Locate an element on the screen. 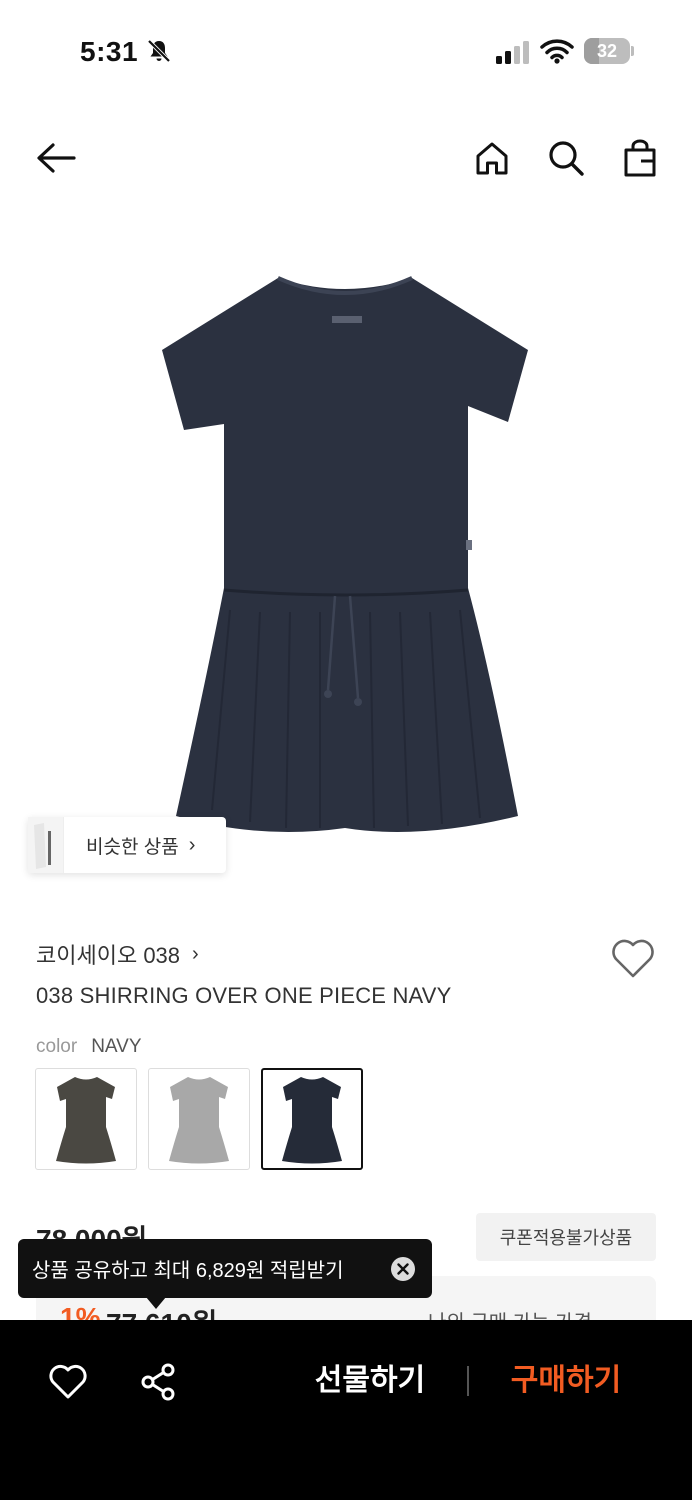  search-icon is located at coordinates (566, 158).